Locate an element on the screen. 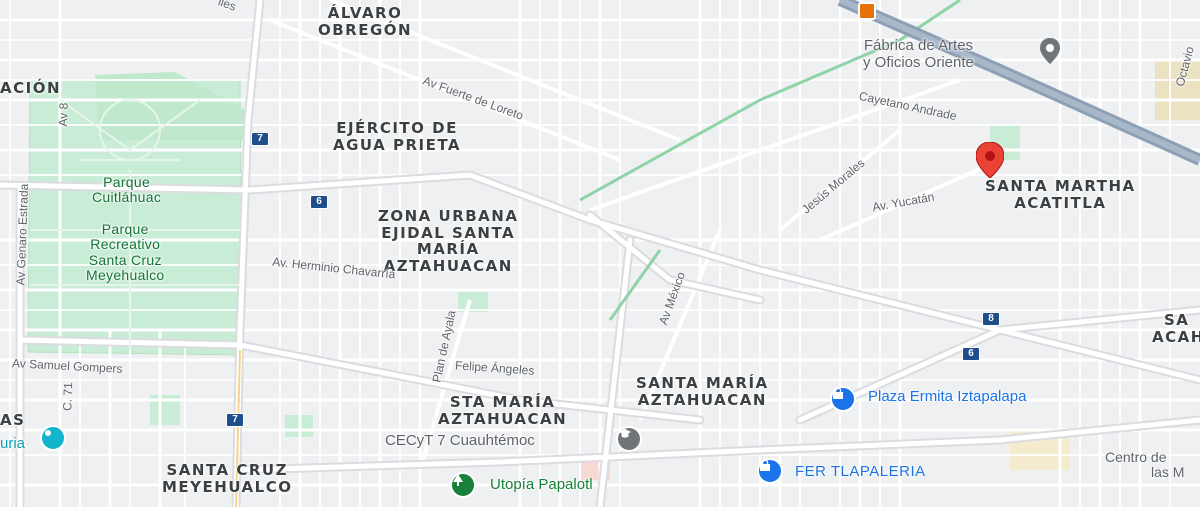  area-label-ejercito-agua-prieta: EJÉRCITO DE AGUA PRIETA is located at coordinates (397, 136).